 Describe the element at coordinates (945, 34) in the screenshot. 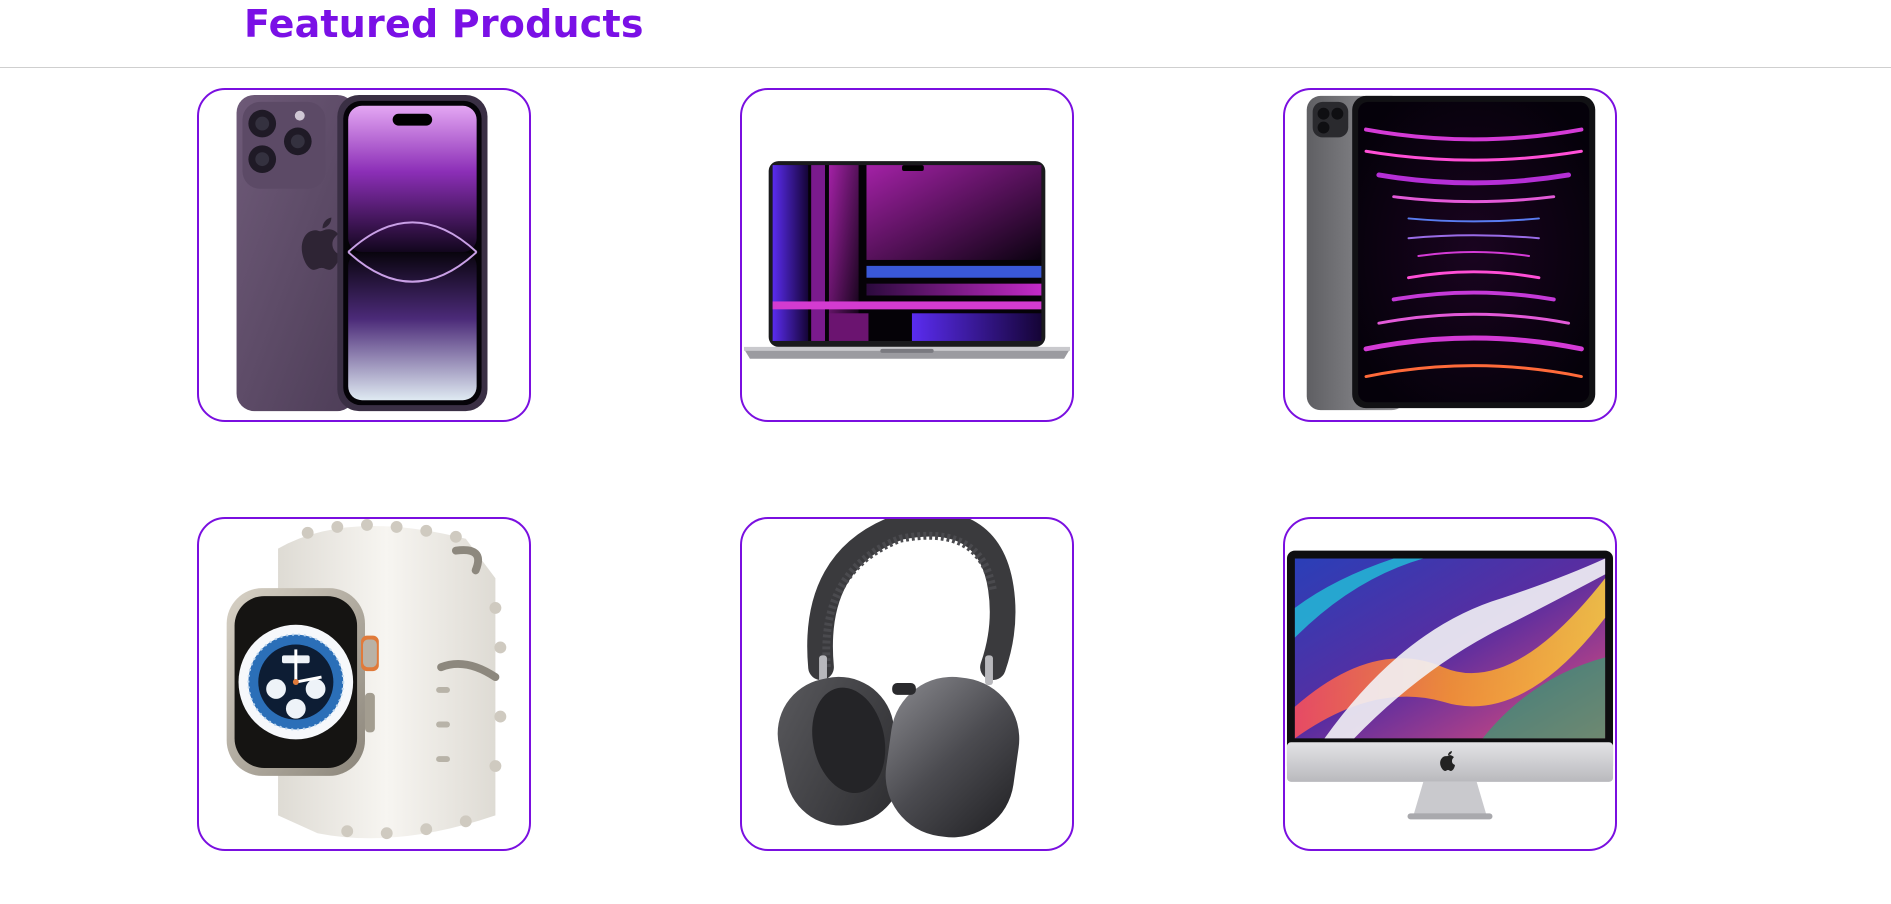

I see `header: Featured Products` at that location.